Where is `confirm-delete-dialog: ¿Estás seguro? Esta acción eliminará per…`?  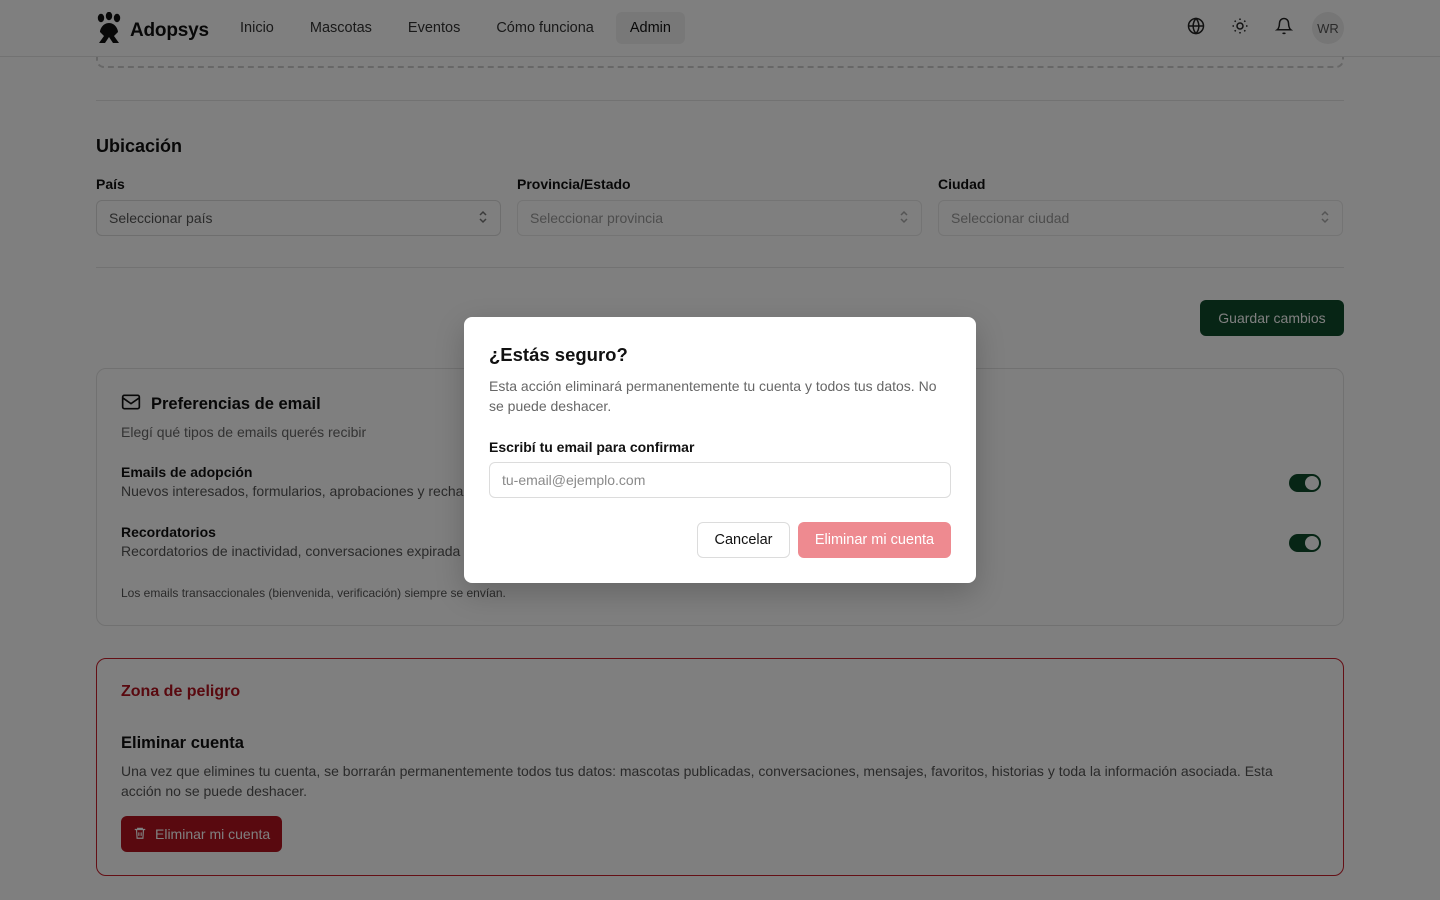
confirm-delete-dialog: ¿Estás seguro? Esta acción eliminará per… is located at coordinates (720, 450).